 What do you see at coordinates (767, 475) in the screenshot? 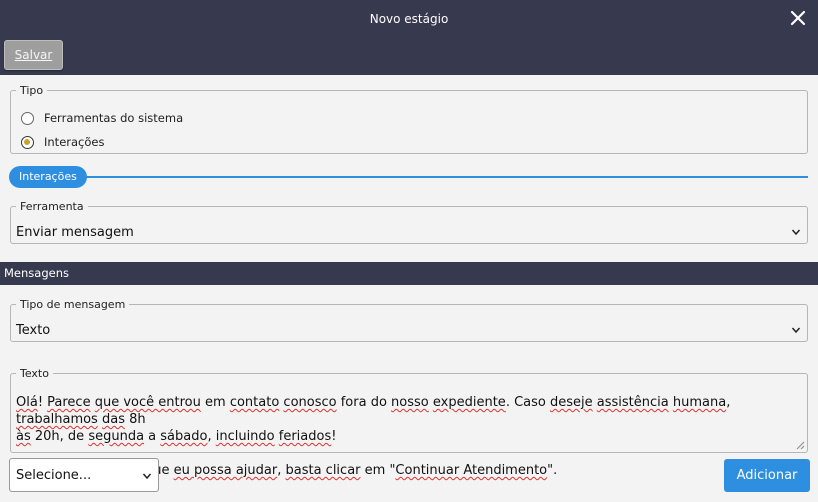
I see `adicionar-button: Adicionar` at bounding box center [767, 475].